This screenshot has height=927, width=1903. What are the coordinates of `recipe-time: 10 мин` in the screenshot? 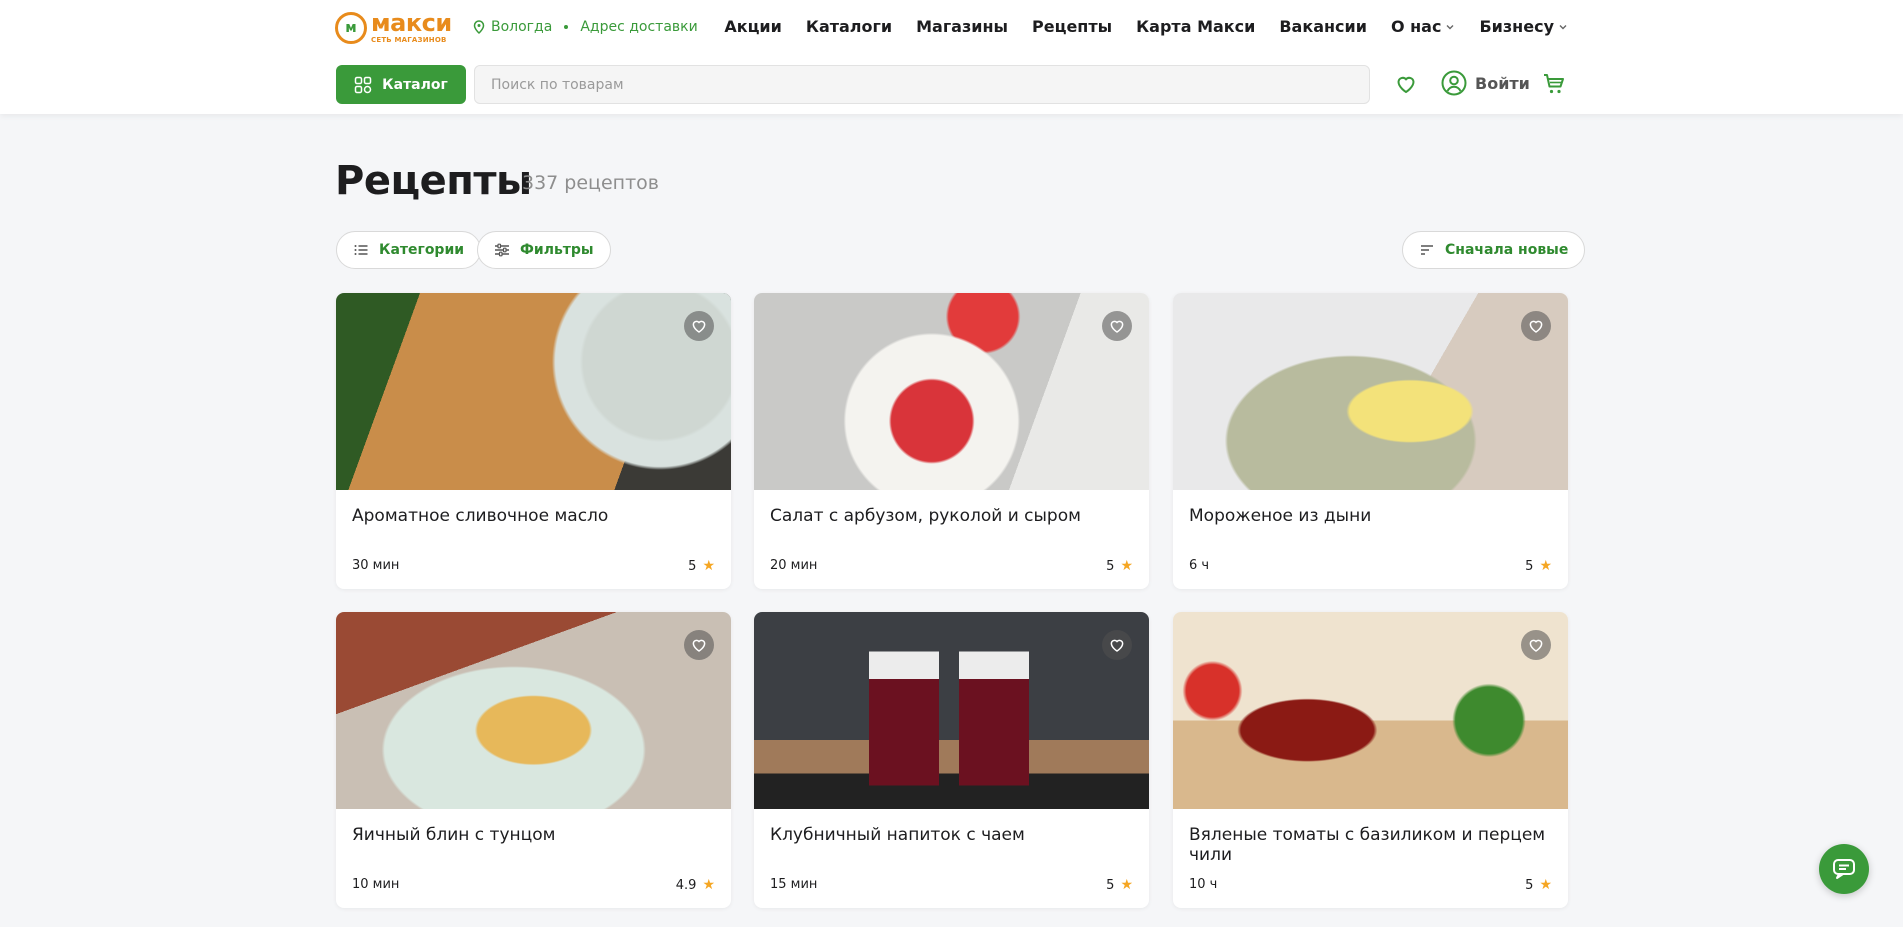 It's located at (376, 884).